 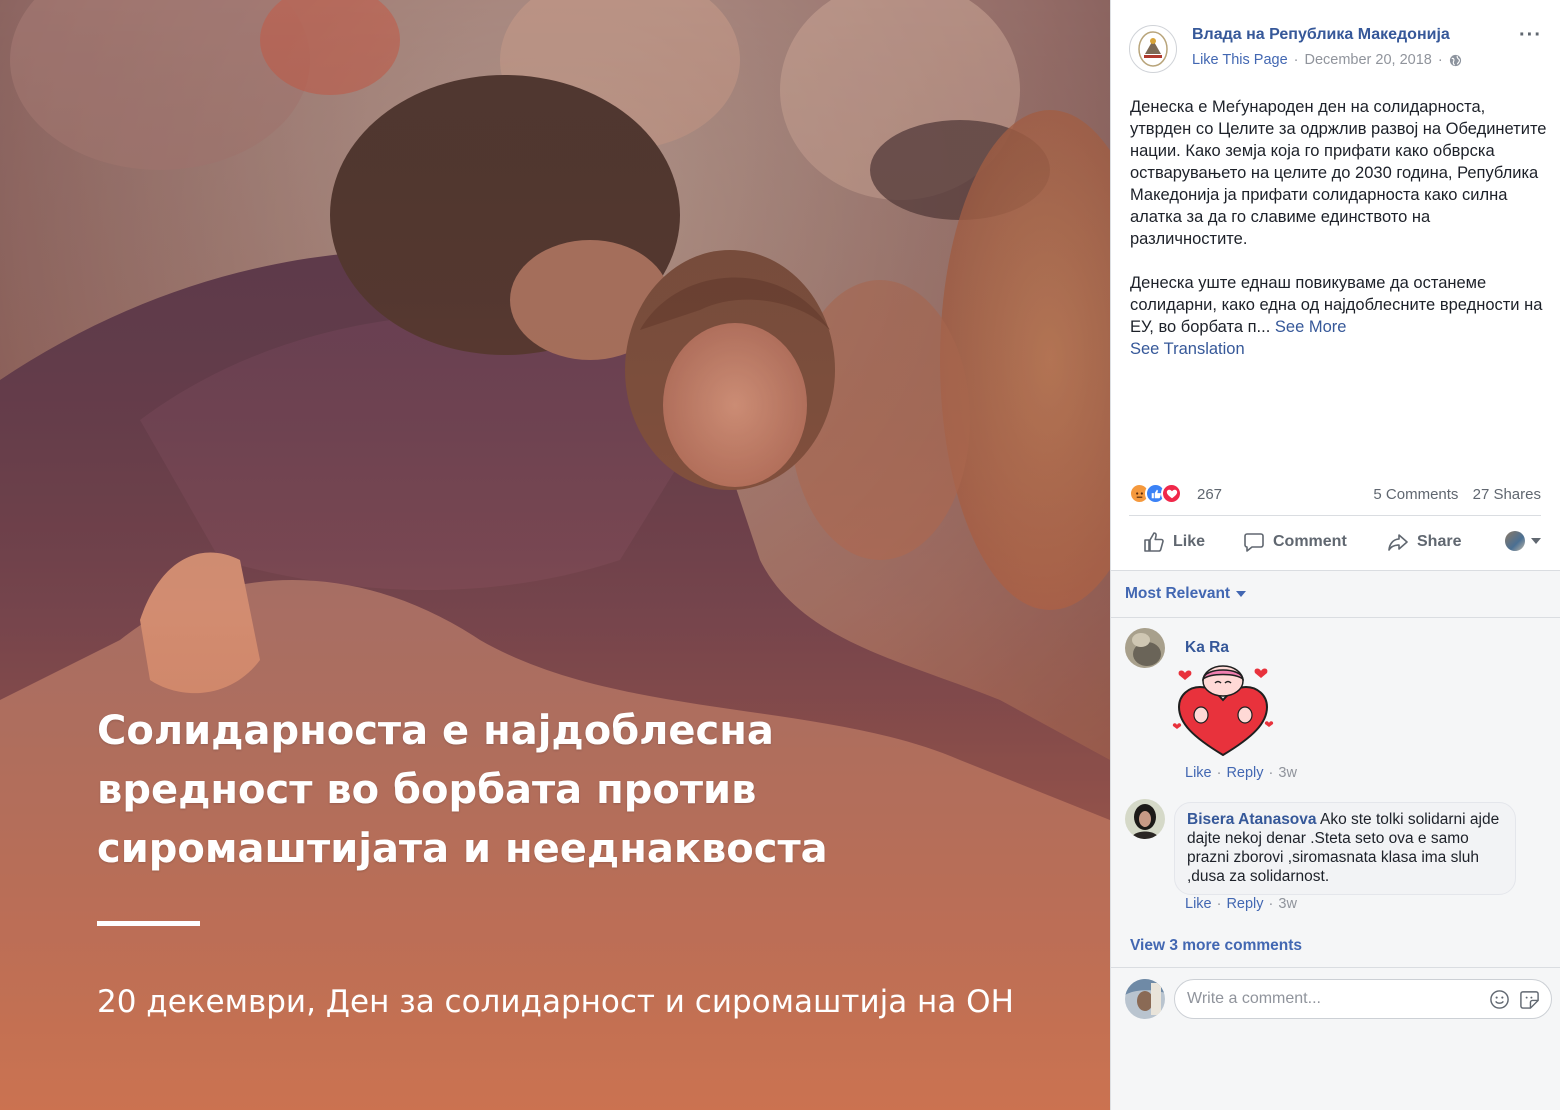 I want to click on comment-button-label: Comment, so click(x=1310, y=541).